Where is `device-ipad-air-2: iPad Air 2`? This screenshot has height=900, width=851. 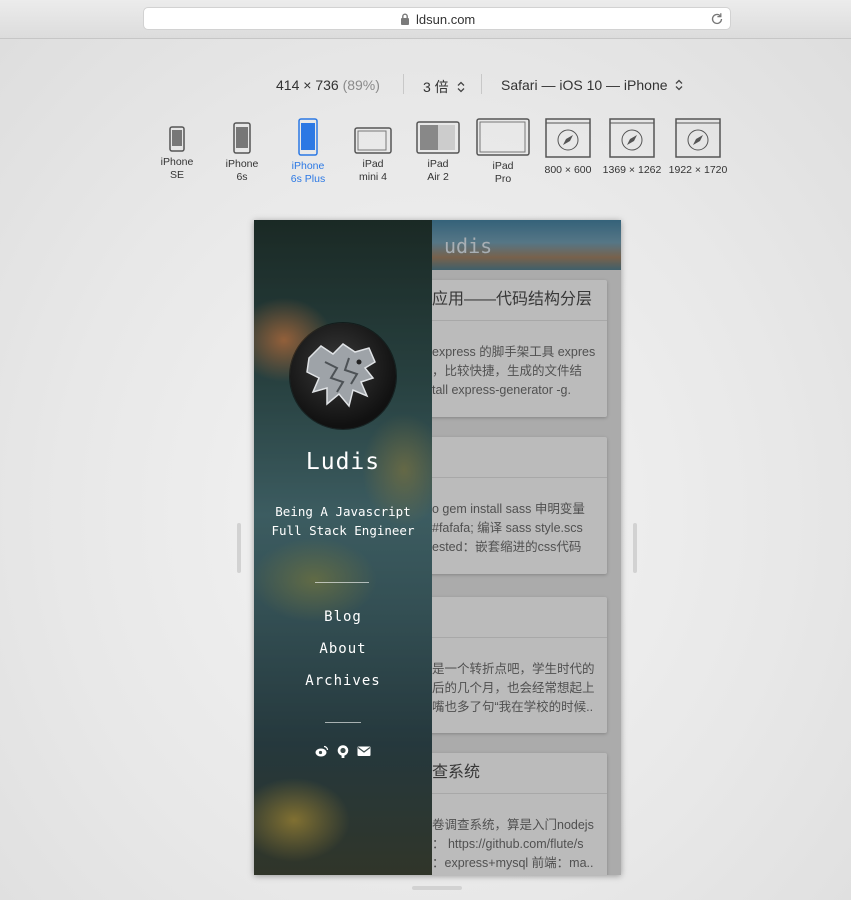 device-ipad-air-2: iPad Air 2 is located at coordinates (438, 151).